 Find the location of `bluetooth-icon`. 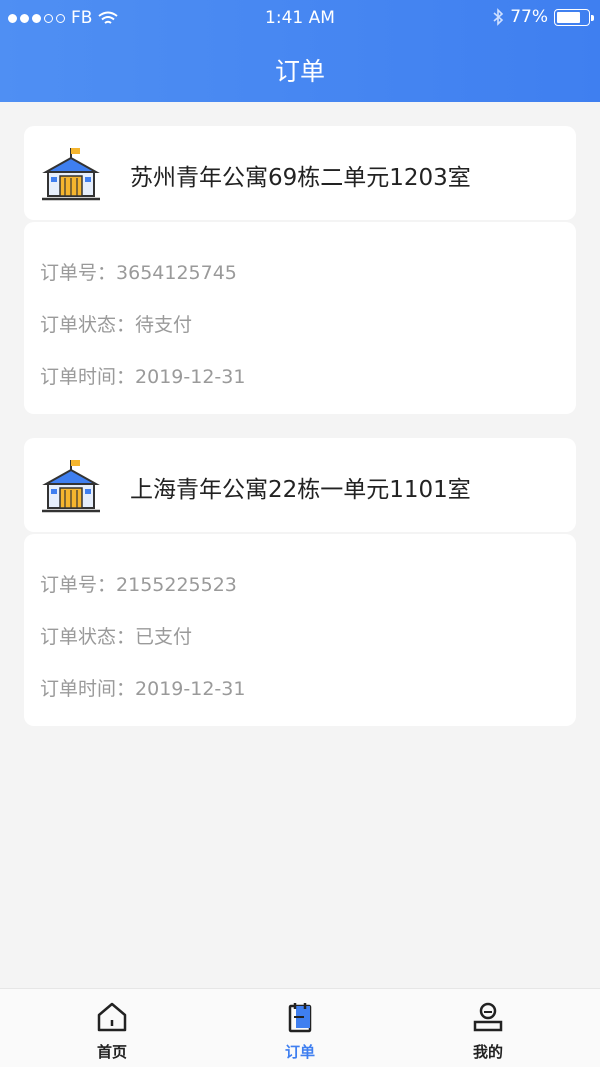

bluetooth-icon is located at coordinates (498, 17).